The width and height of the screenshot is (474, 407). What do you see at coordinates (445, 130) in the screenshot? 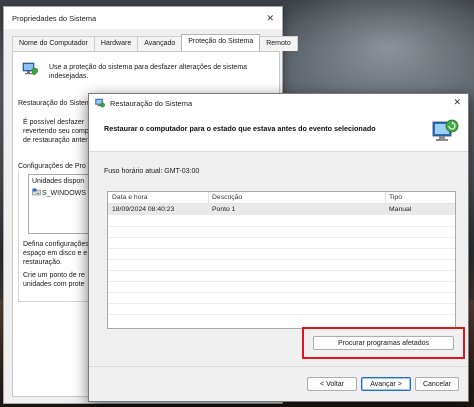
I see `restore-header-icon` at bounding box center [445, 130].